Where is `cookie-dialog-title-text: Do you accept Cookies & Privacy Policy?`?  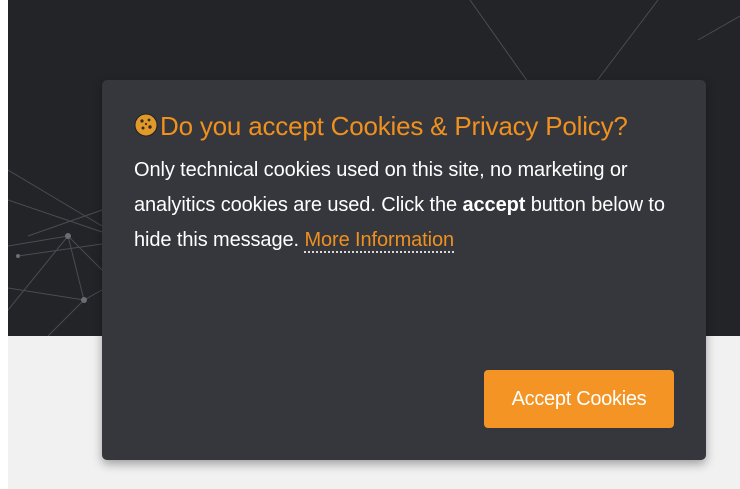
cookie-dialog-title-text: Do you accept Cookies & Privacy Policy? is located at coordinates (394, 126).